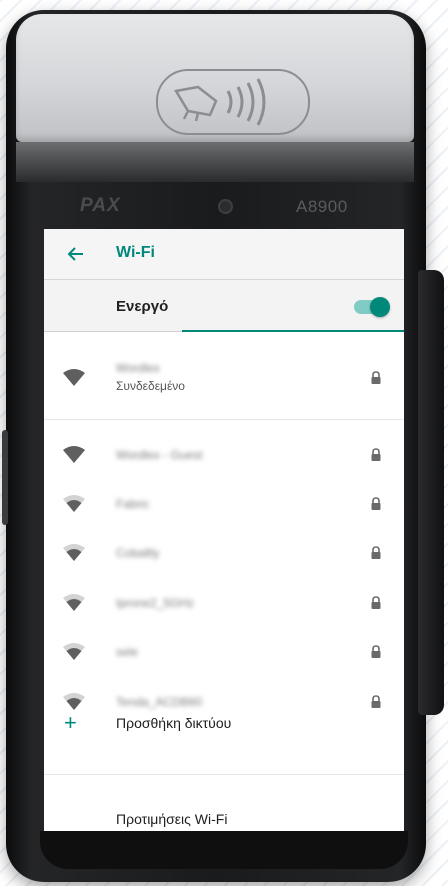 The height and width of the screenshot is (886, 448). Describe the element at coordinates (225, 206) in the screenshot. I see `camera` at that location.